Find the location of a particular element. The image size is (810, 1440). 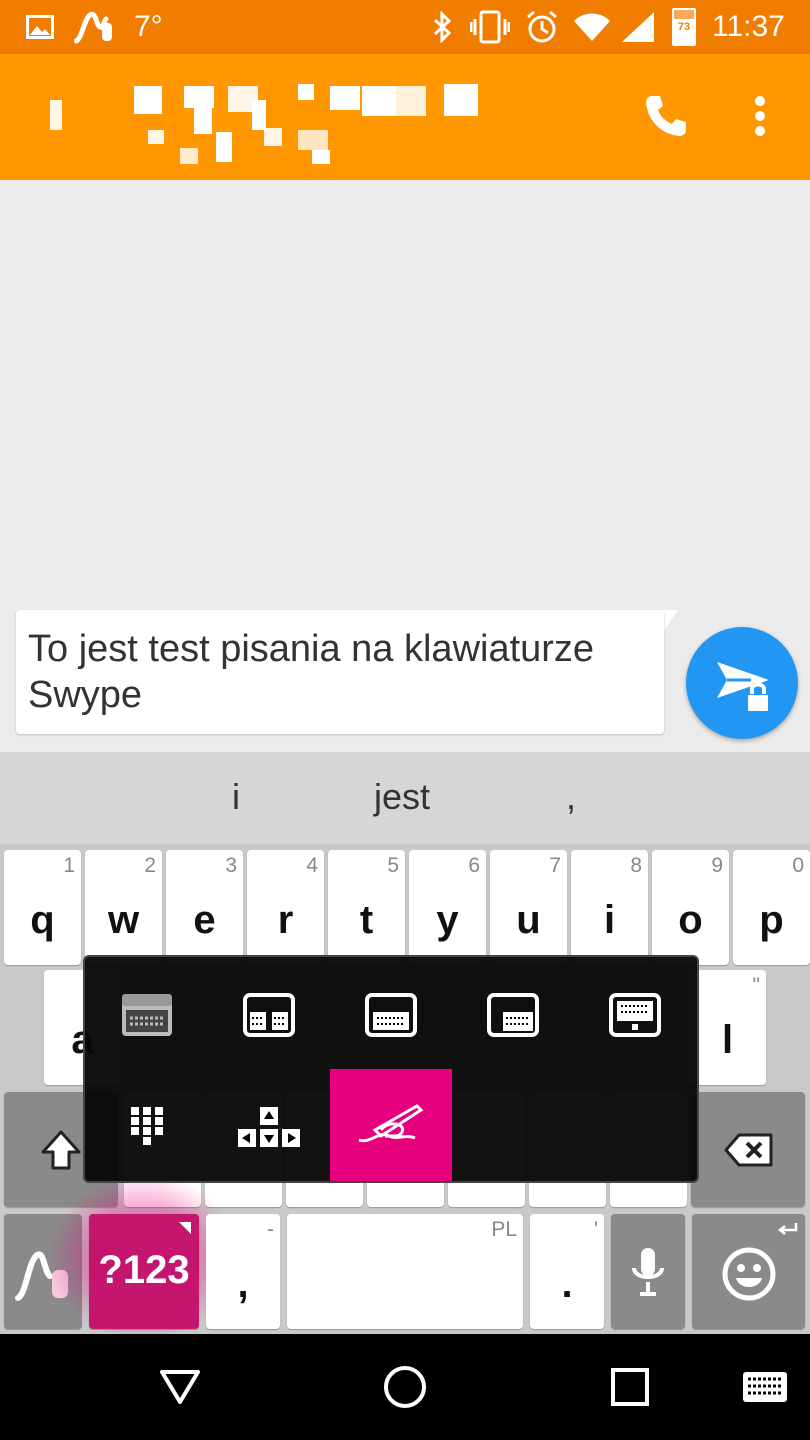

split-keyboard-option is located at coordinates (269, 1015).